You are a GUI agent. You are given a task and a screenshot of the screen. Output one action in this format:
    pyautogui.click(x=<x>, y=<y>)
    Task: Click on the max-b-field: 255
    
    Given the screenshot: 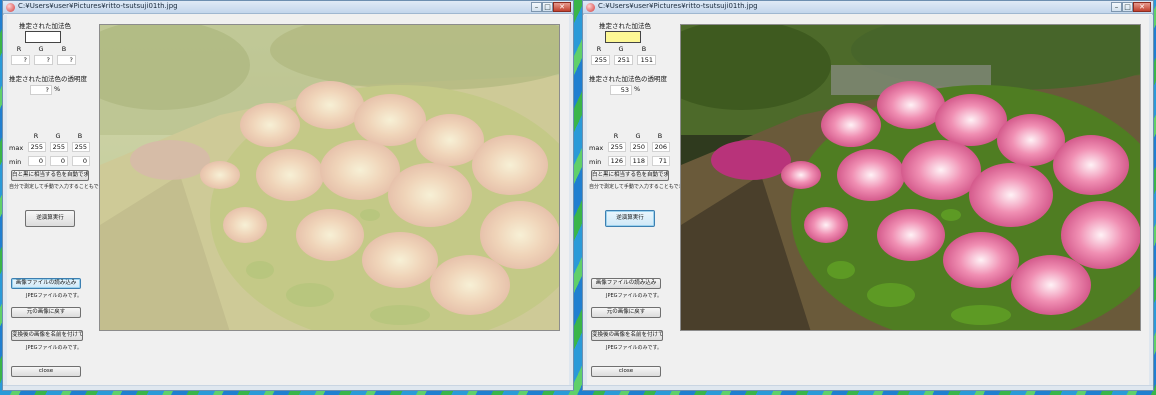 What is the action you would take?
    pyautogui.click(x=81, y=147)
    